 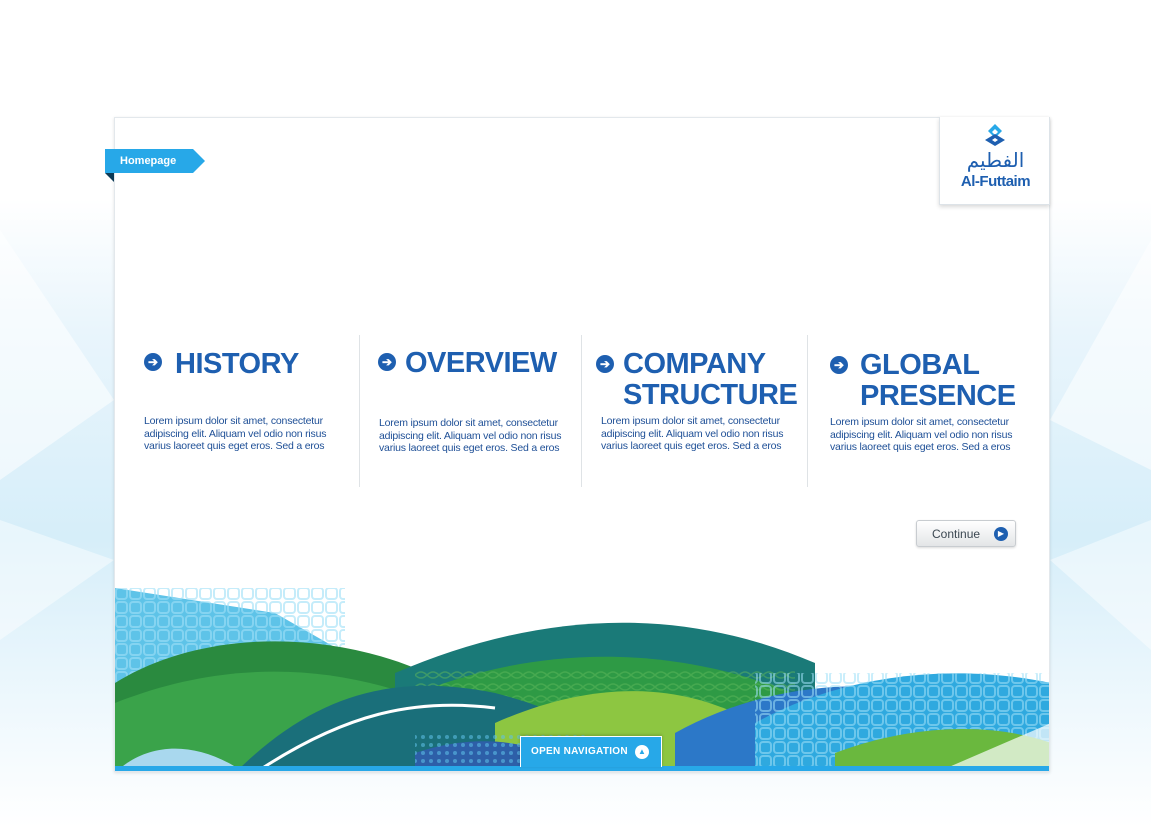 I want to click on logo-latin-text: Al-Futtaim, so click(x=995, y=181).